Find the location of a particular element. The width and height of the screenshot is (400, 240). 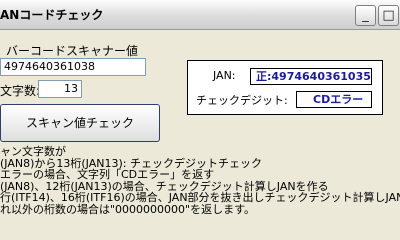

description-line: エラーの場合、文字列「CDエラー」を返す is located at coordinates (107, 174).